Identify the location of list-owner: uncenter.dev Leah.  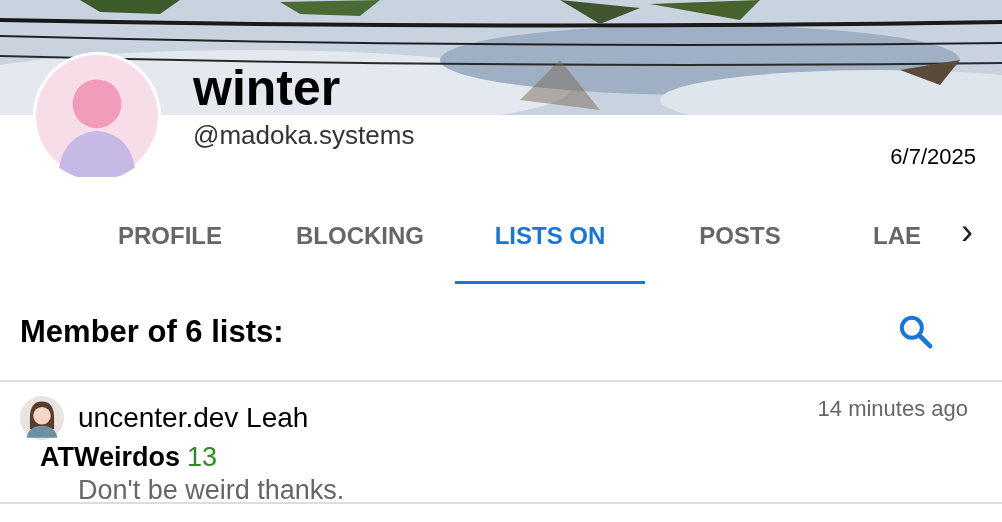
(193, 418).